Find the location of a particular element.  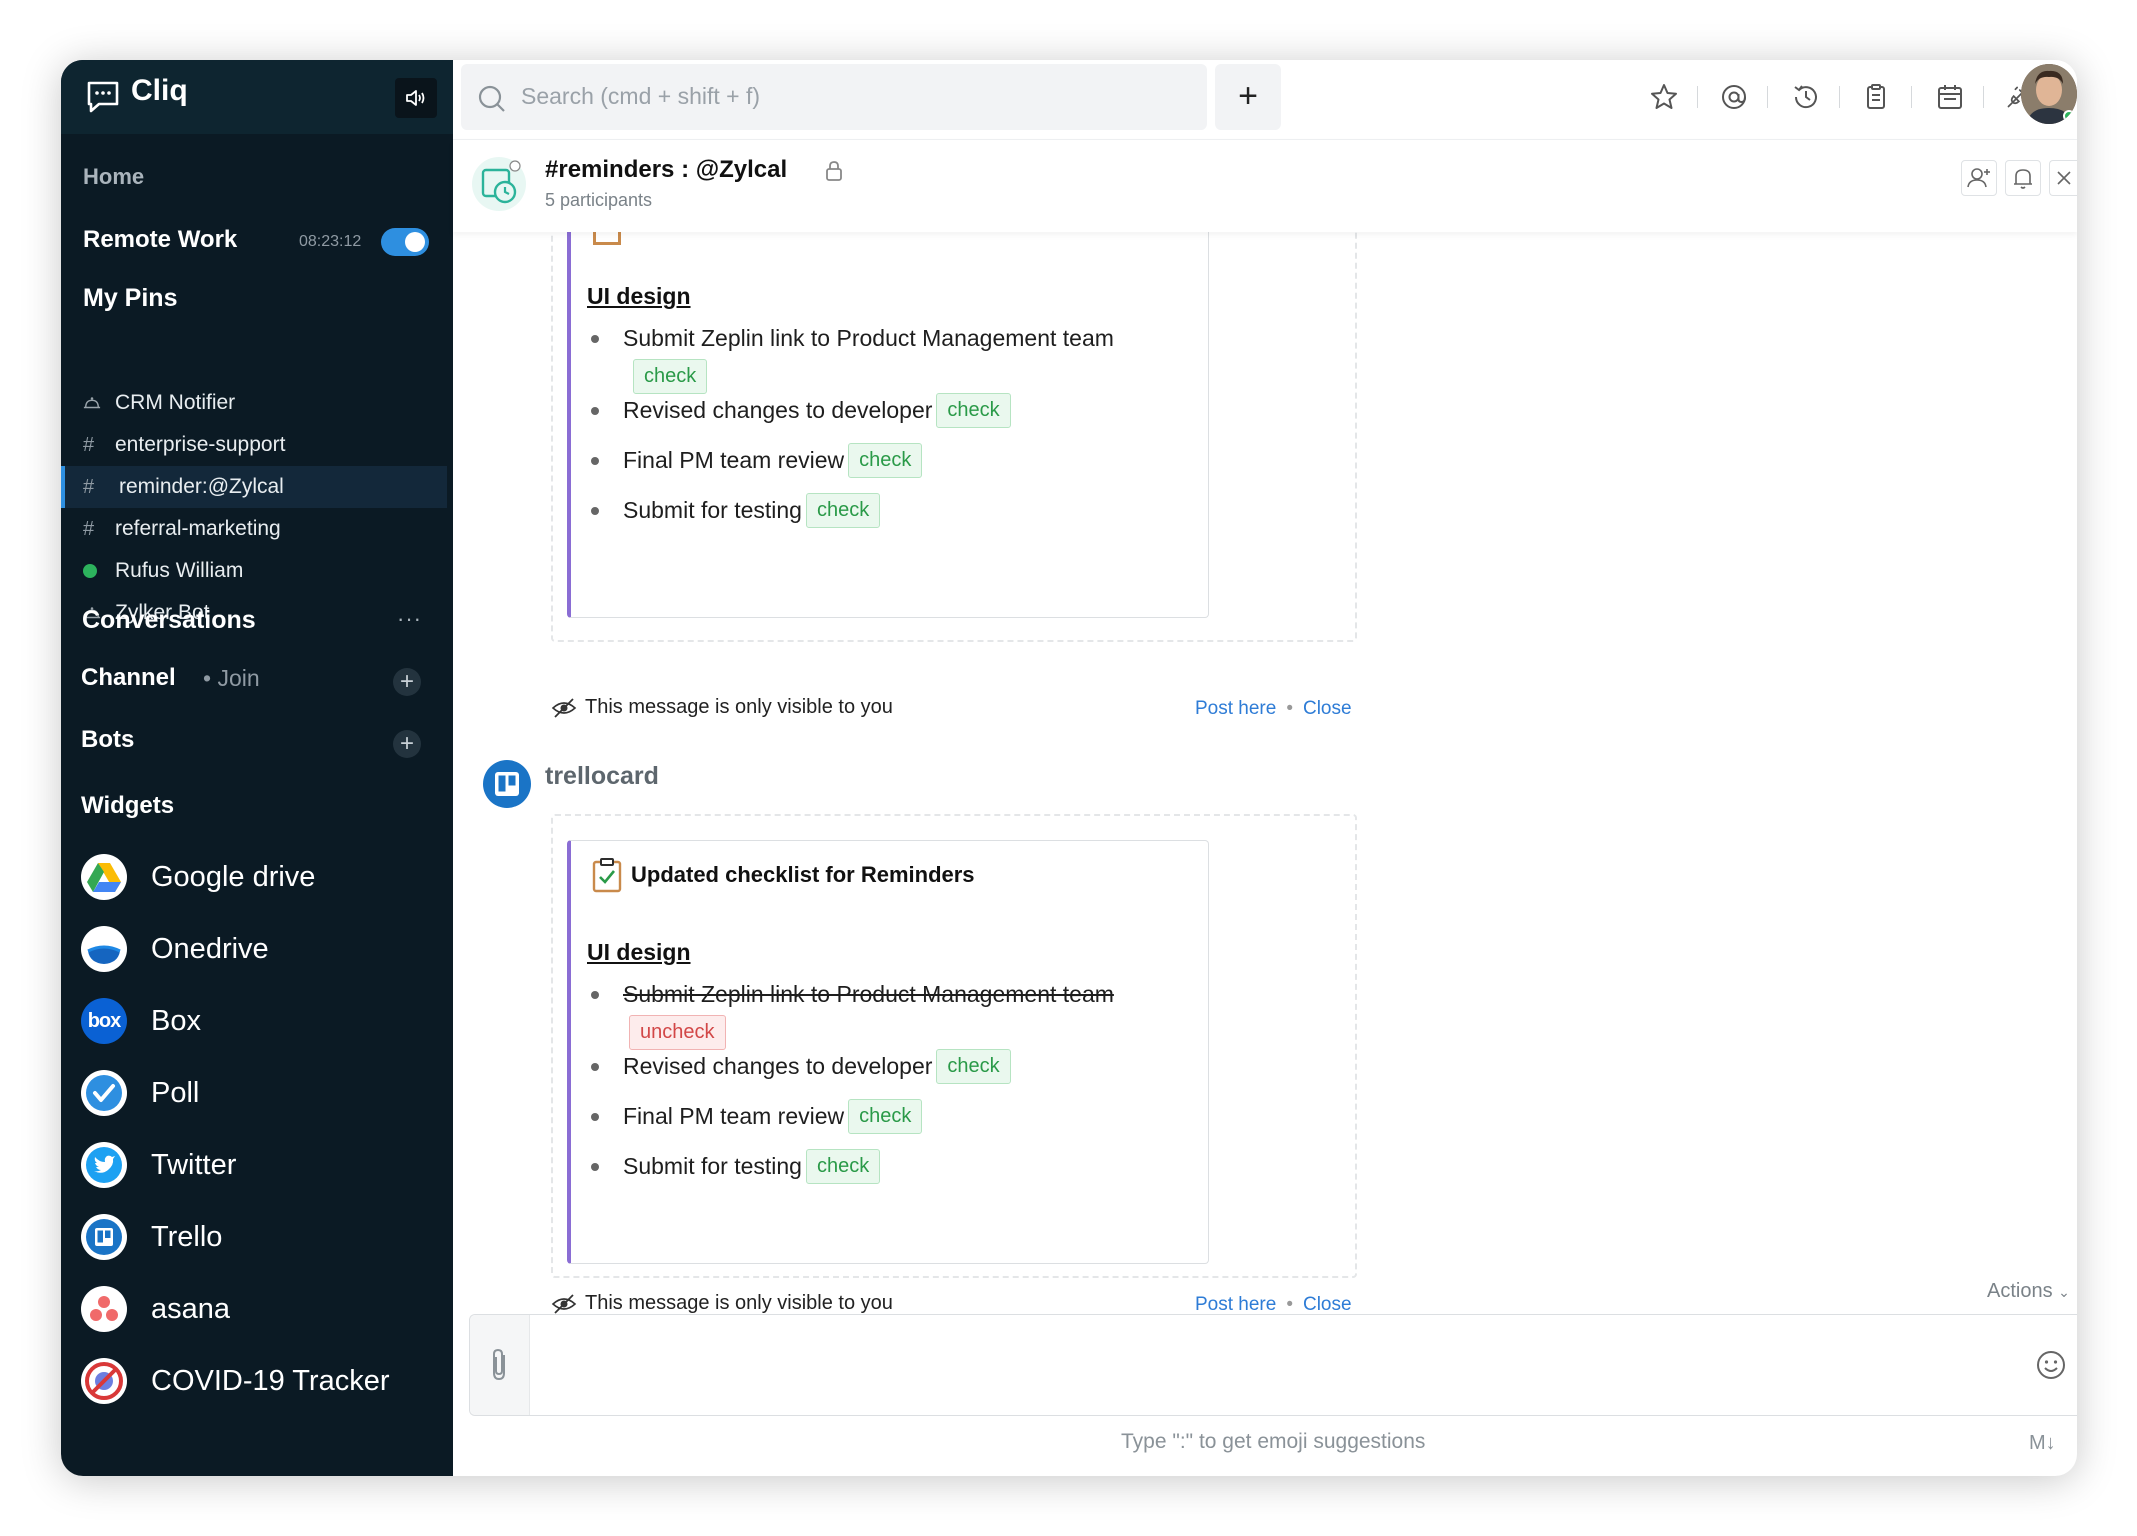

attach-button is located at coordinates (500, 1365).